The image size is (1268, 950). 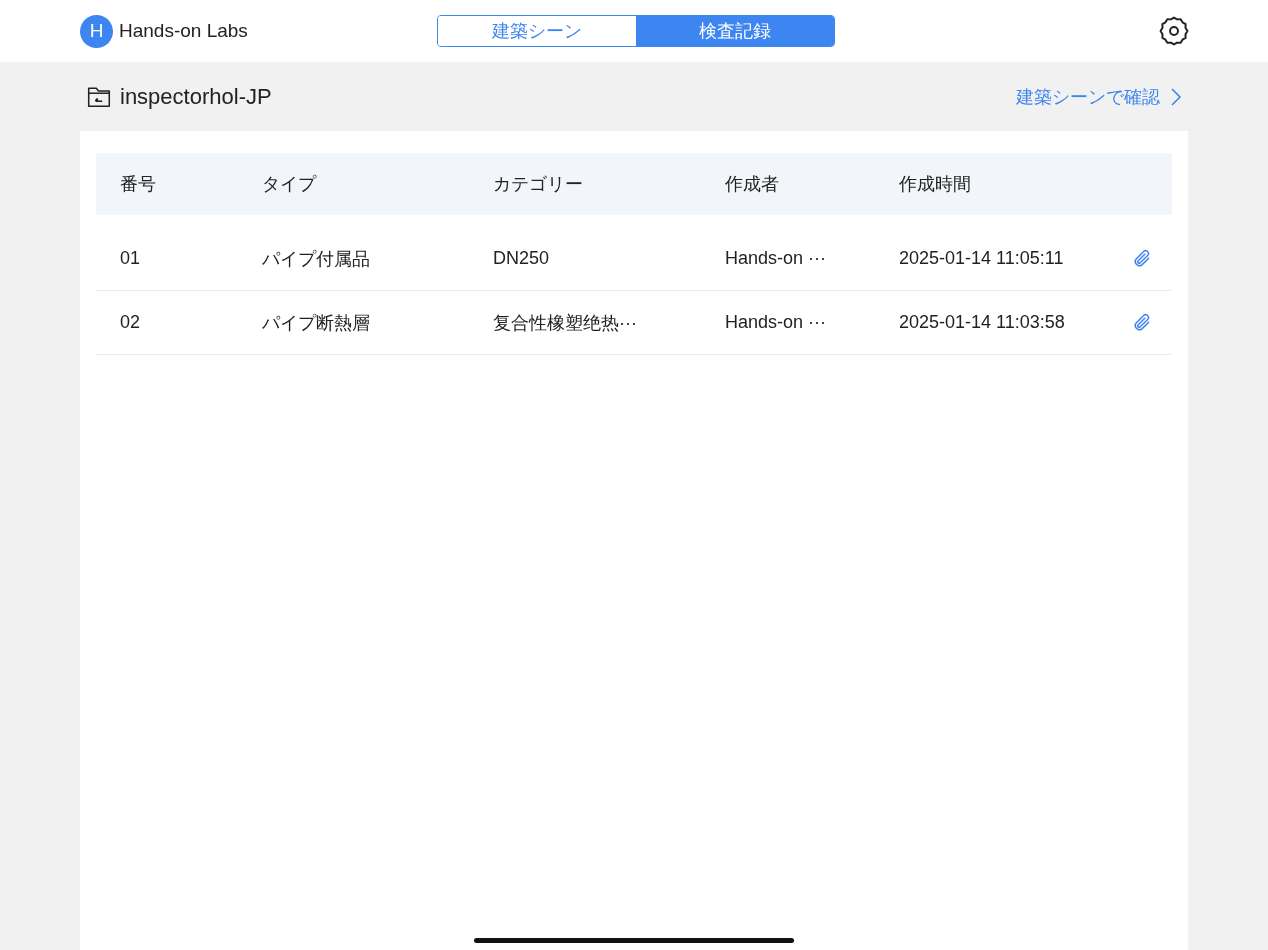 What do you see at coordinates (935, 184) in the screenshot?
I see `column-header: 作成時間` at bounding box center [935, 184].